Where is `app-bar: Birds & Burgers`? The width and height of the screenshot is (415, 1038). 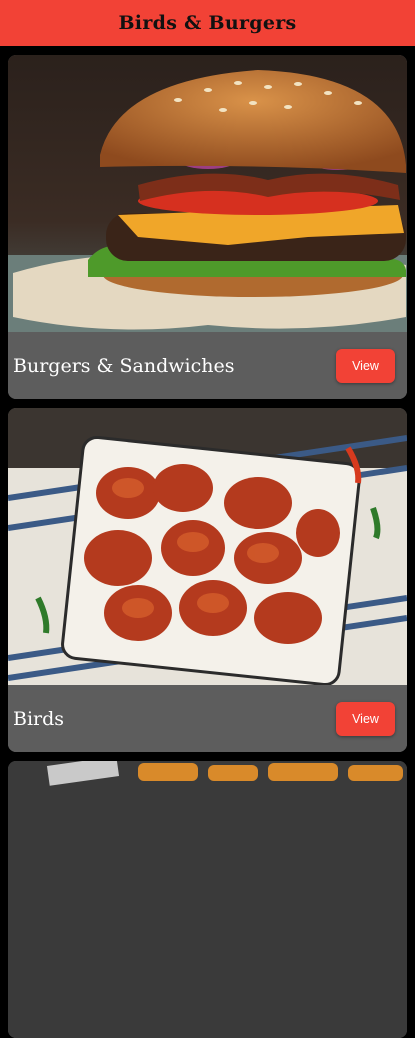 app-bar: Birds & Burgers is located at coordinates (207, 23).